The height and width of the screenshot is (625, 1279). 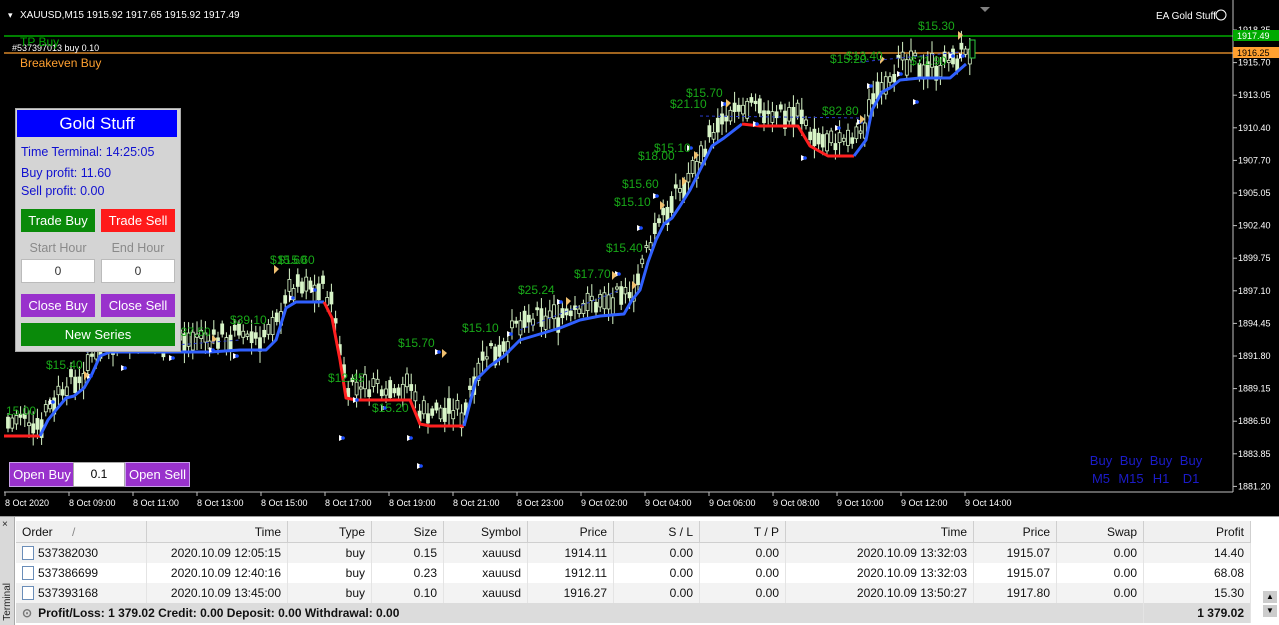 I want to click on time-tick-label: 9 Oct 04:00, so click(x=668, y=503).